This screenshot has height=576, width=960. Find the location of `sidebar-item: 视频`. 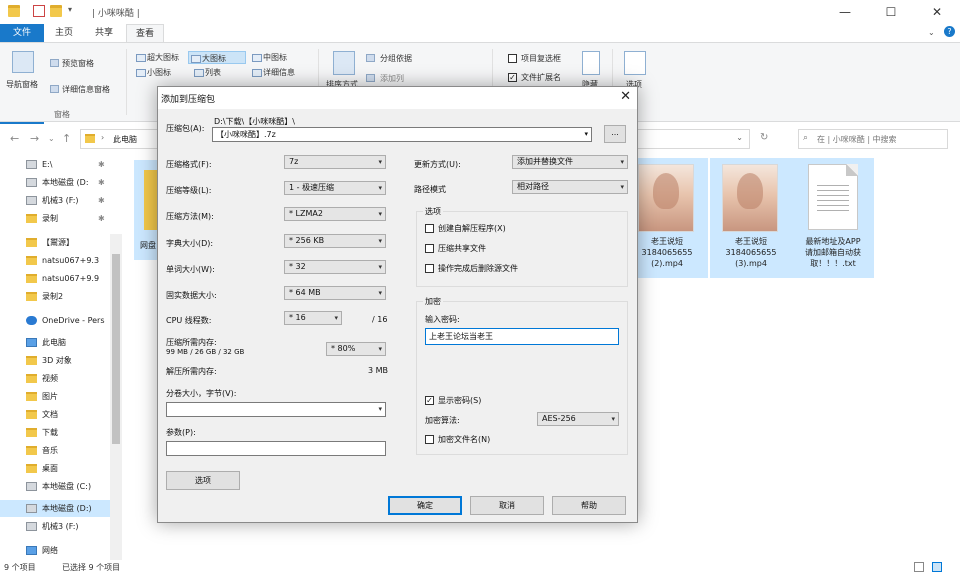

sidebar-item: 视频 is located at coordinates (61, 378).